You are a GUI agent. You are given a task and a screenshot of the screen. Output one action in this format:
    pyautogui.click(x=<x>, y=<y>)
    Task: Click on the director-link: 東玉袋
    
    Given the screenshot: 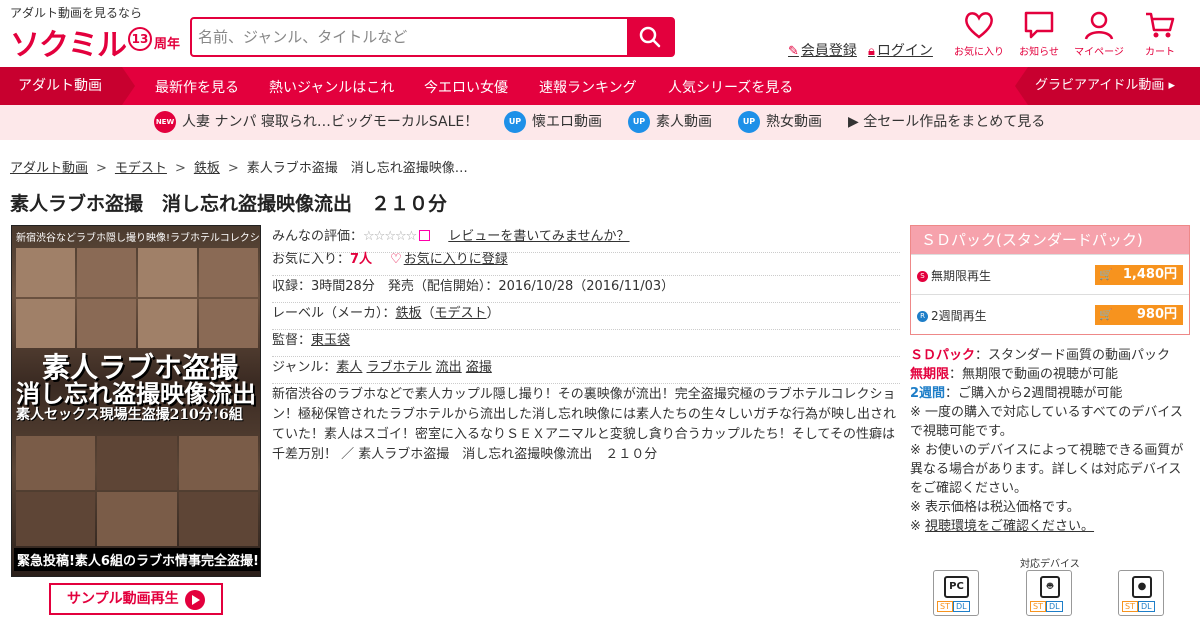 What is the action you would take?
    pyautogui.click(x=330, y=340)
    